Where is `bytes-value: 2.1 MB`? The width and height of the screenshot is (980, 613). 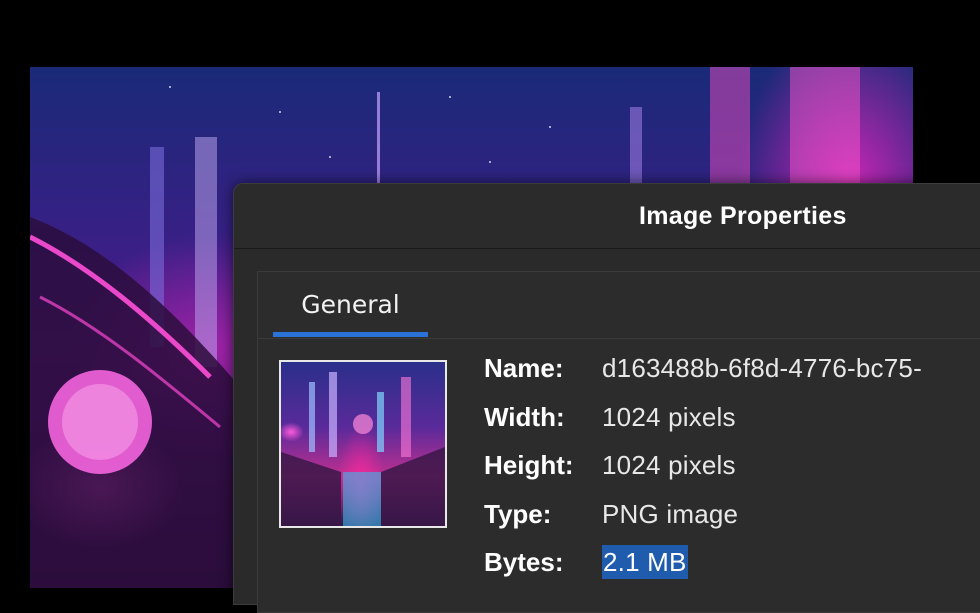
bytes-value: 2.1 MB is located at coordinates (645, 562).